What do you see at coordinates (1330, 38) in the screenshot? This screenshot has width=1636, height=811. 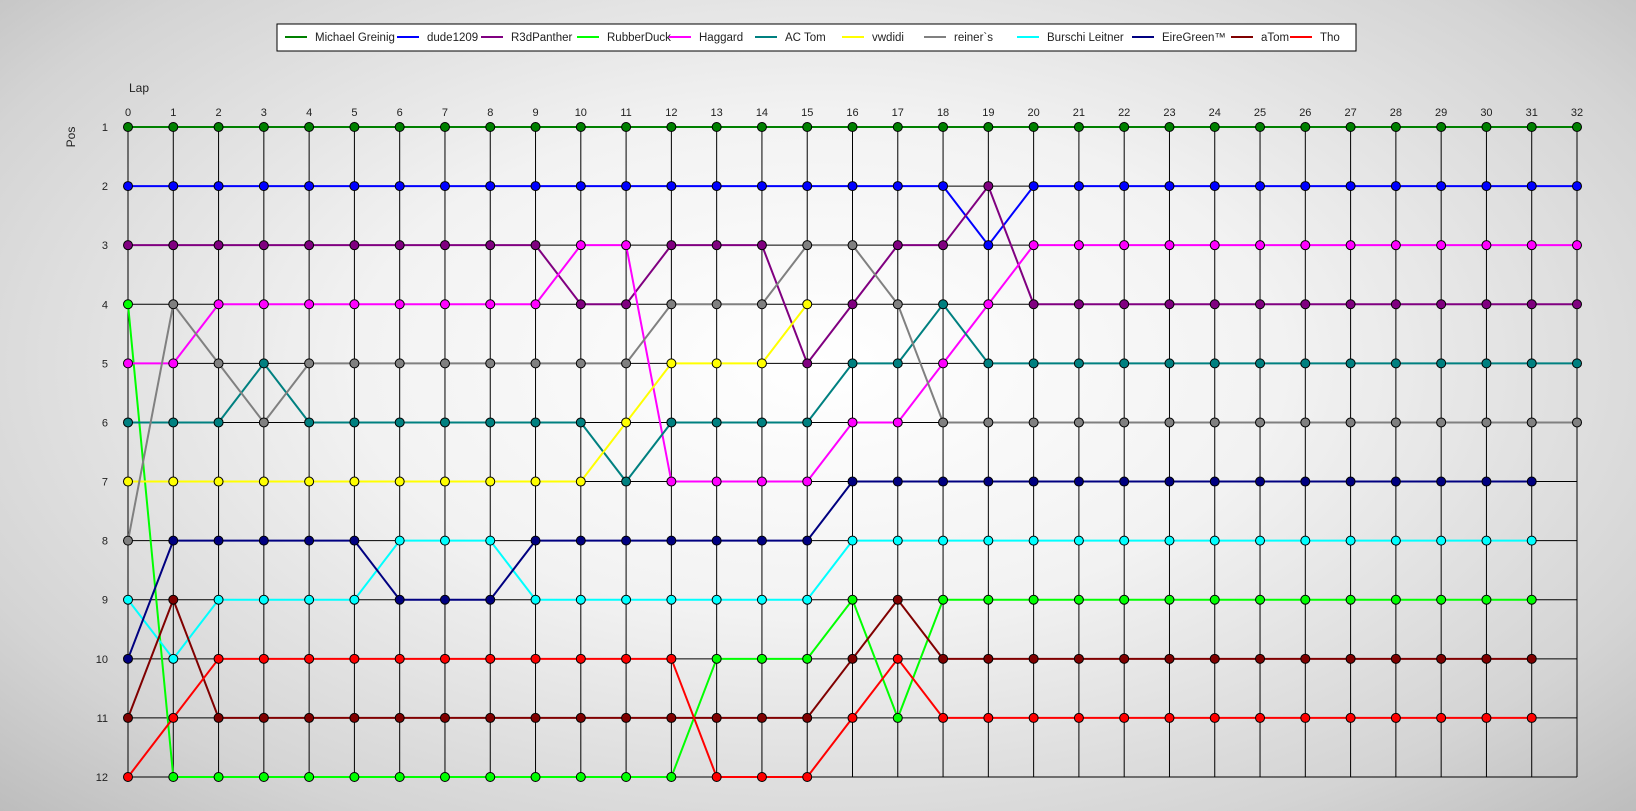 I see `legend-label: Tho` at bounding box center [1330, 38].